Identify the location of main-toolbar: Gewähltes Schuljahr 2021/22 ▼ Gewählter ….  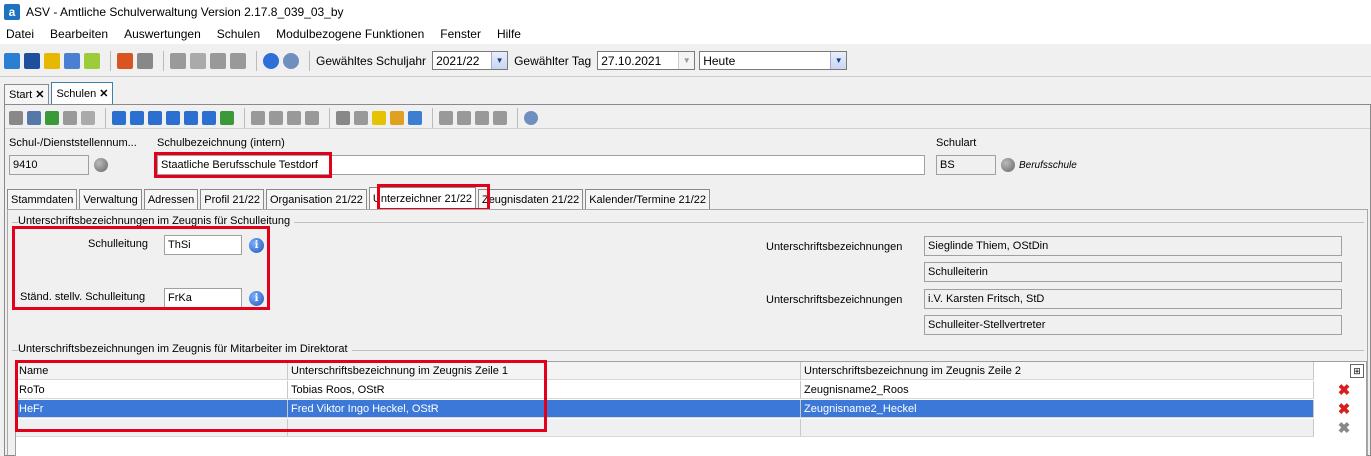
(685, 61).